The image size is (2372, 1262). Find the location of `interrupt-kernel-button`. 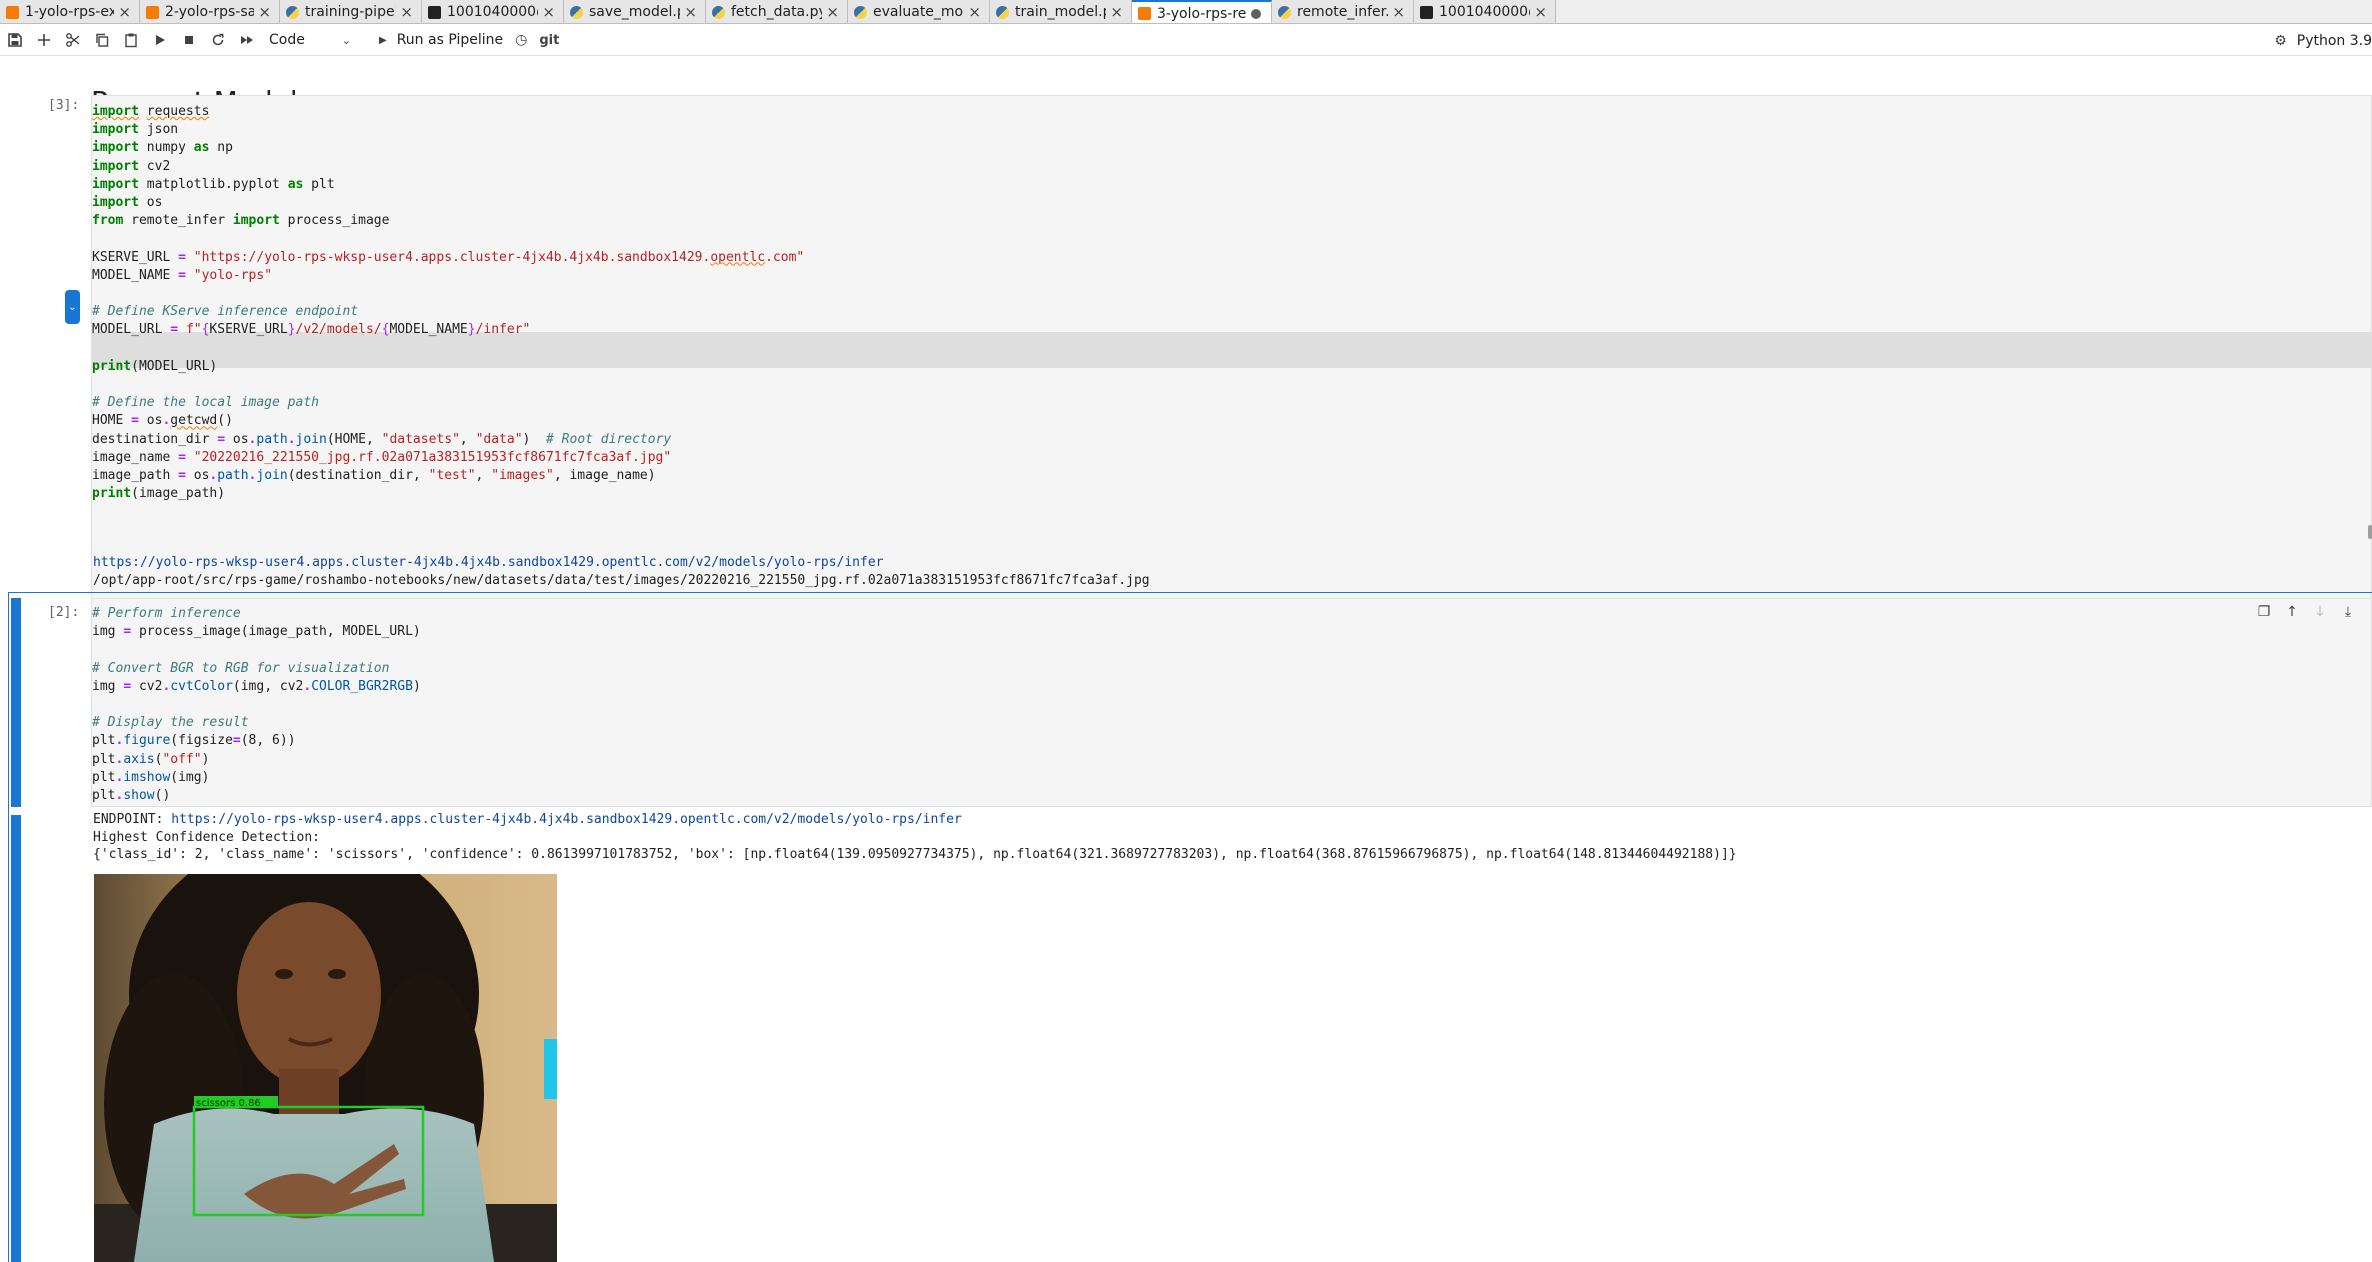

interrupt-kernel-button is located at coordinates (188, 40).